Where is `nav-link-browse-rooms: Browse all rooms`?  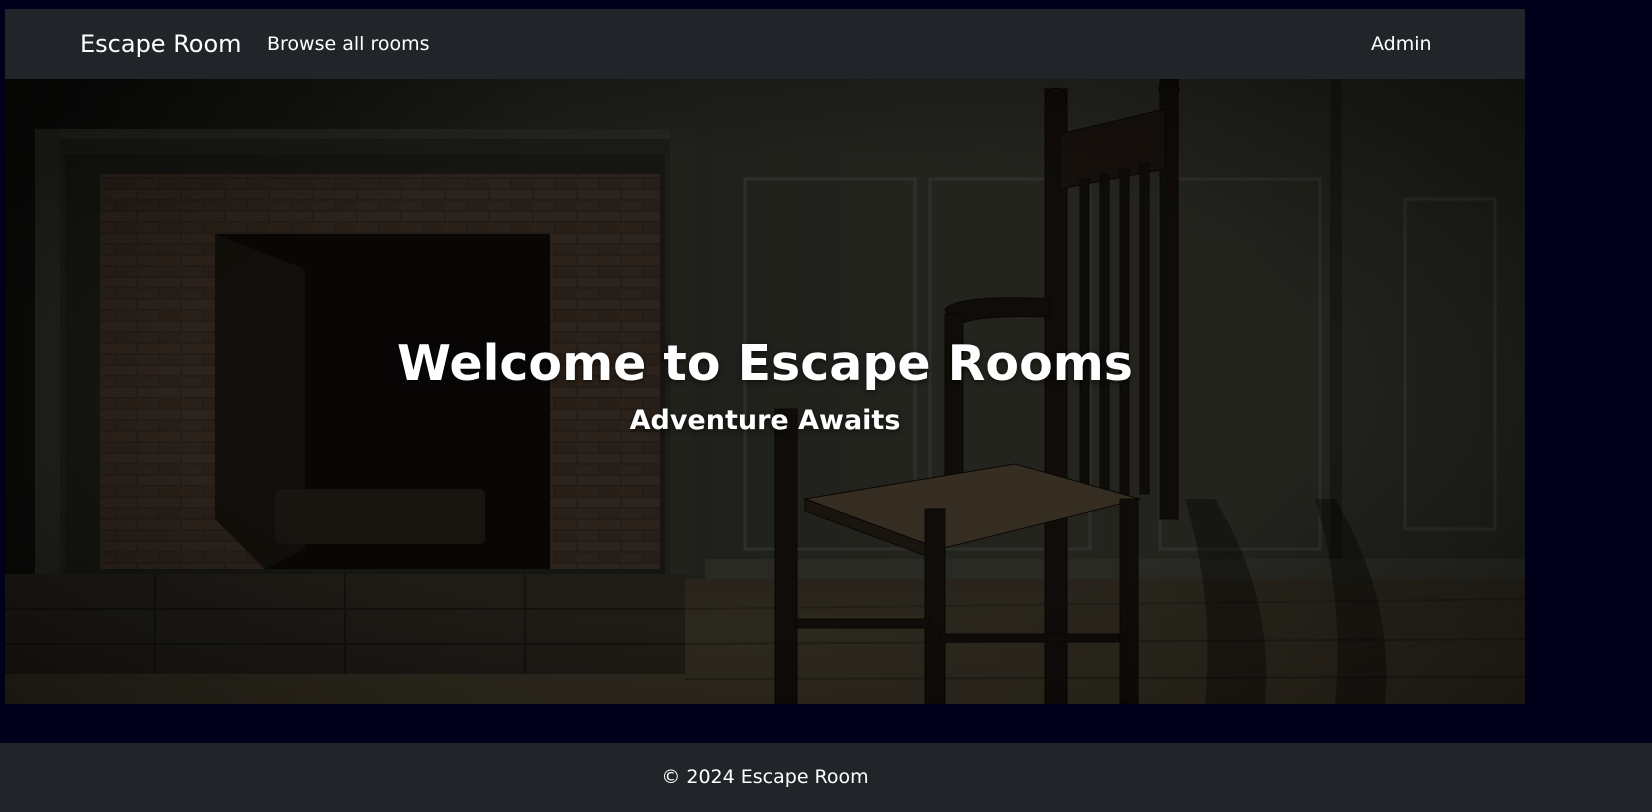
nav-link-browse-rooms: Browse all rooms is located at coordinates (348, 44).